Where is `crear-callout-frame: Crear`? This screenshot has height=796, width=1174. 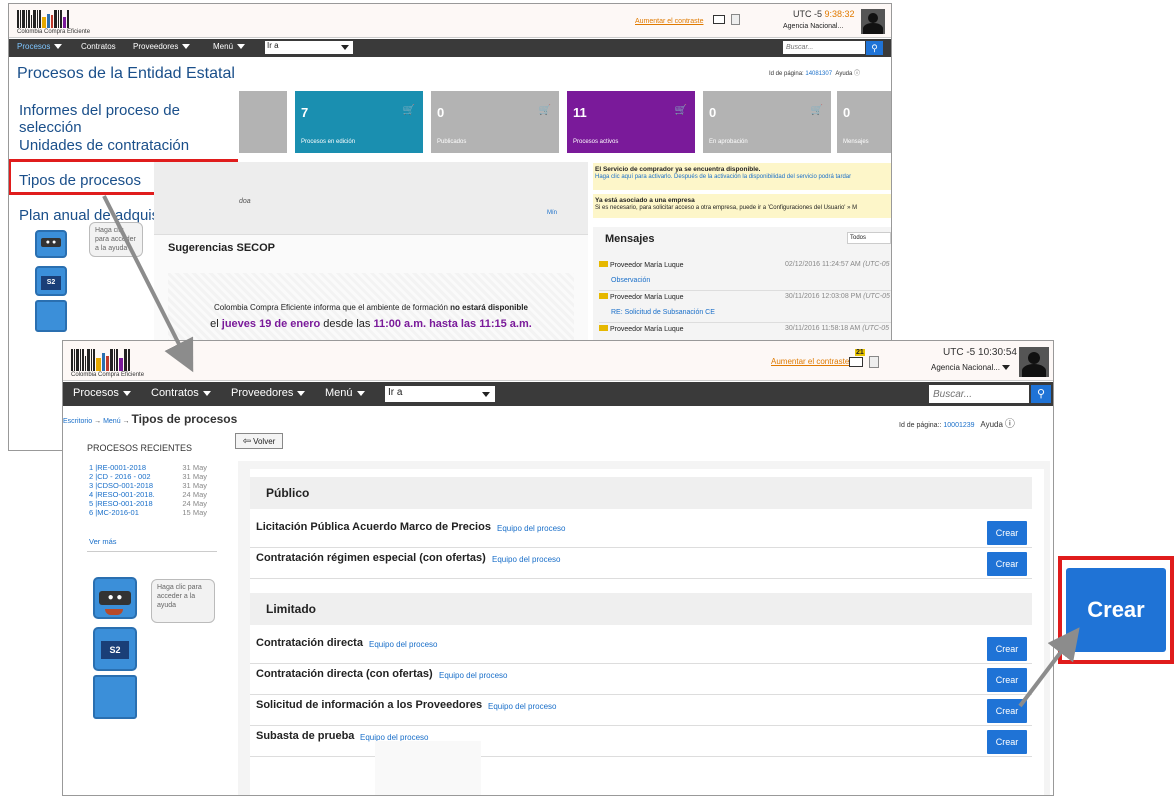 crear-callout-frame: Crear is located at coordinates (1116, 610).